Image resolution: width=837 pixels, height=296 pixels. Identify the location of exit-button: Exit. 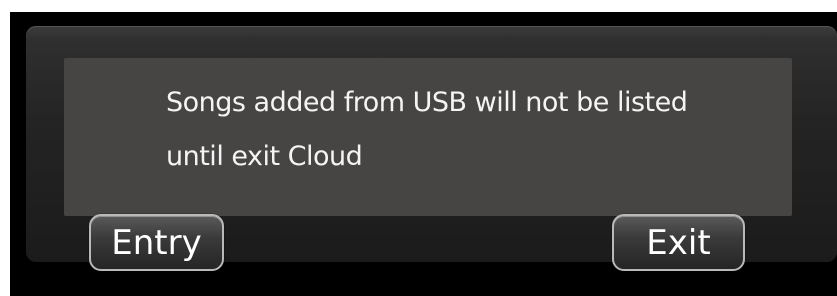
(678, 242).